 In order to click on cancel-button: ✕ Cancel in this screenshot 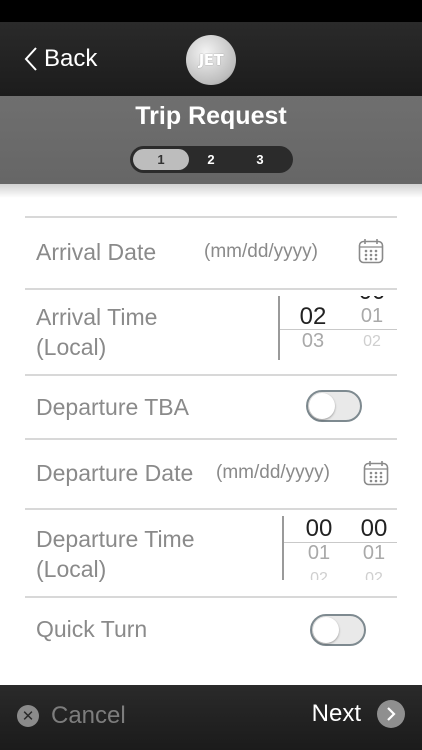, I will do `click(71, 716)`.